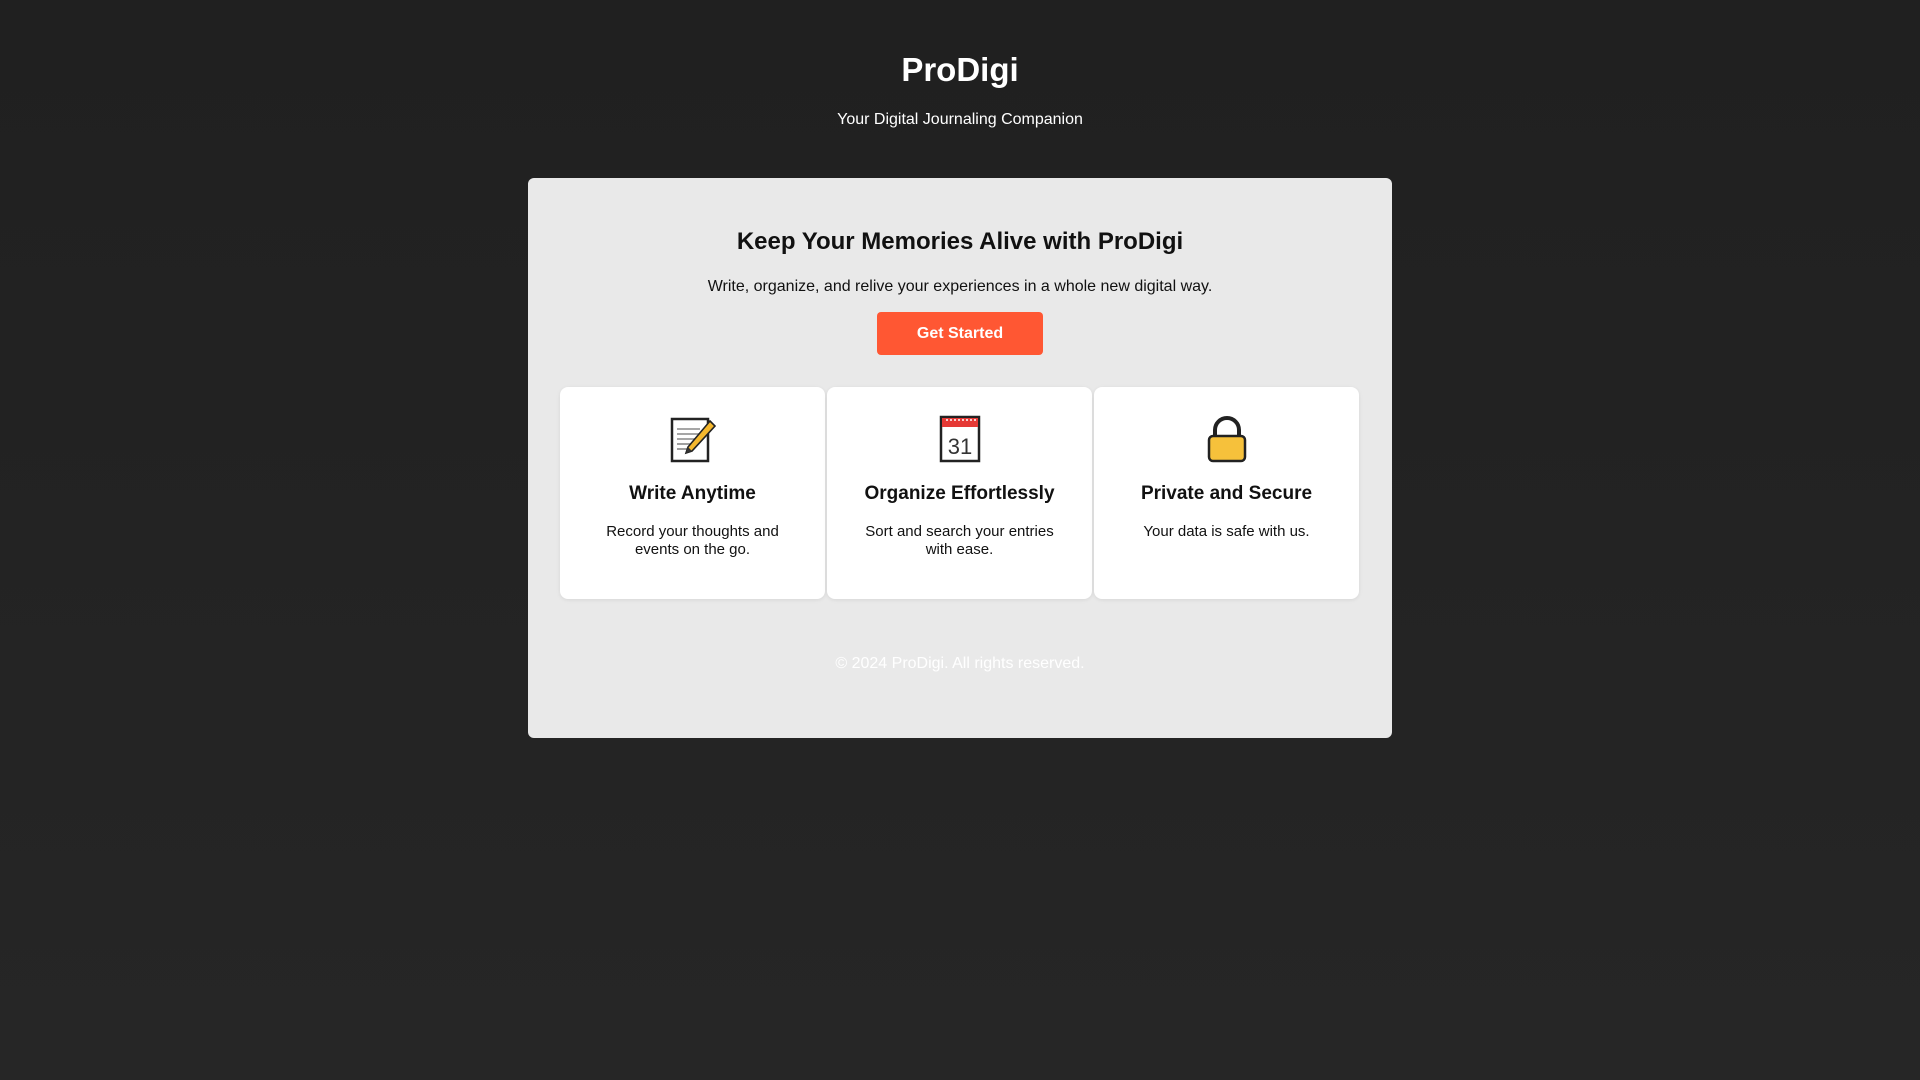 This screenshot has width=1920, height=1080. What do you see at coordinates (693, 439) in the screenshot?
I see `memo-icon` at bounding box center [693, 439].